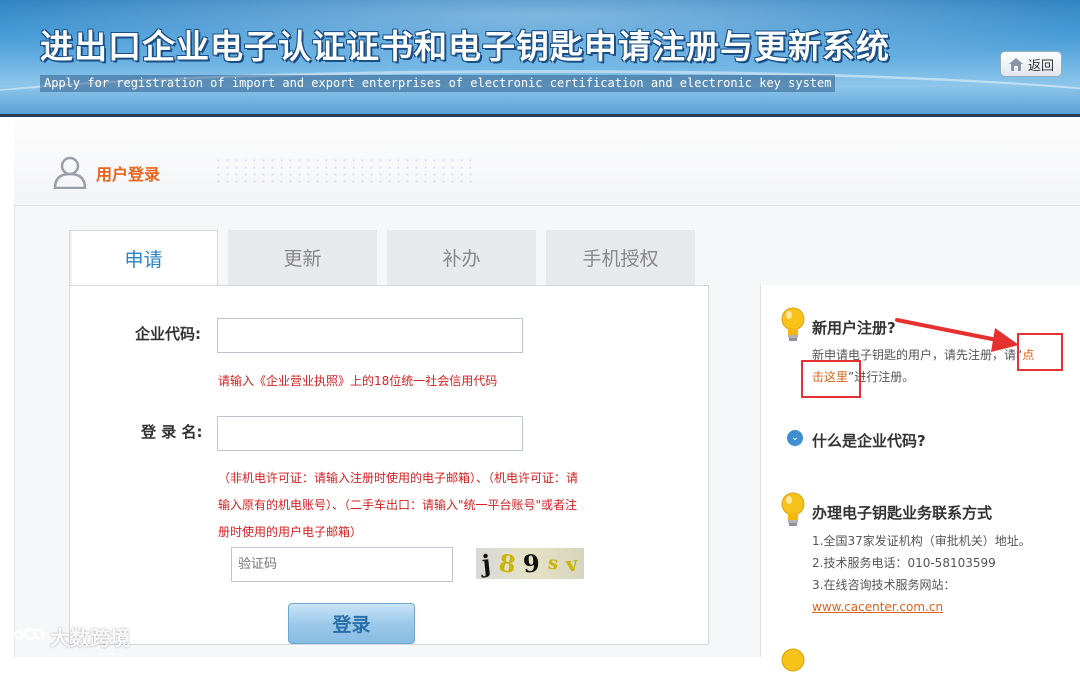 Image resolution: width=1080 pixels, height=684 pixels. I want to click on company-code-question: 什么是企业代码?, so click(869, 440).